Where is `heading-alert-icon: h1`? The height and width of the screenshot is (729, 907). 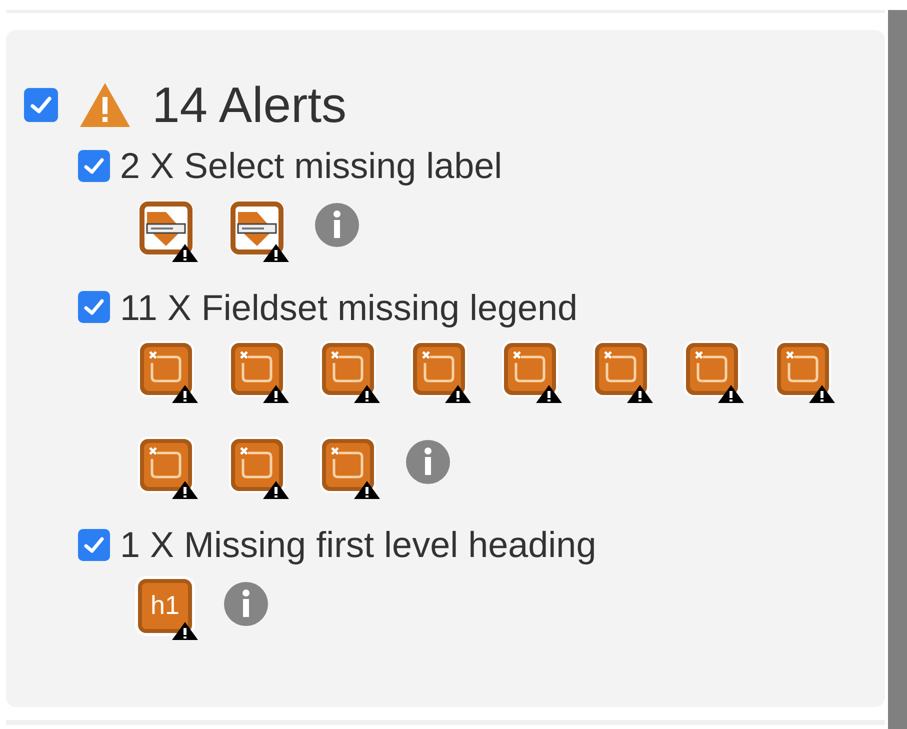
heading-alert-icon: h1 is located at coordinates (165, 605).